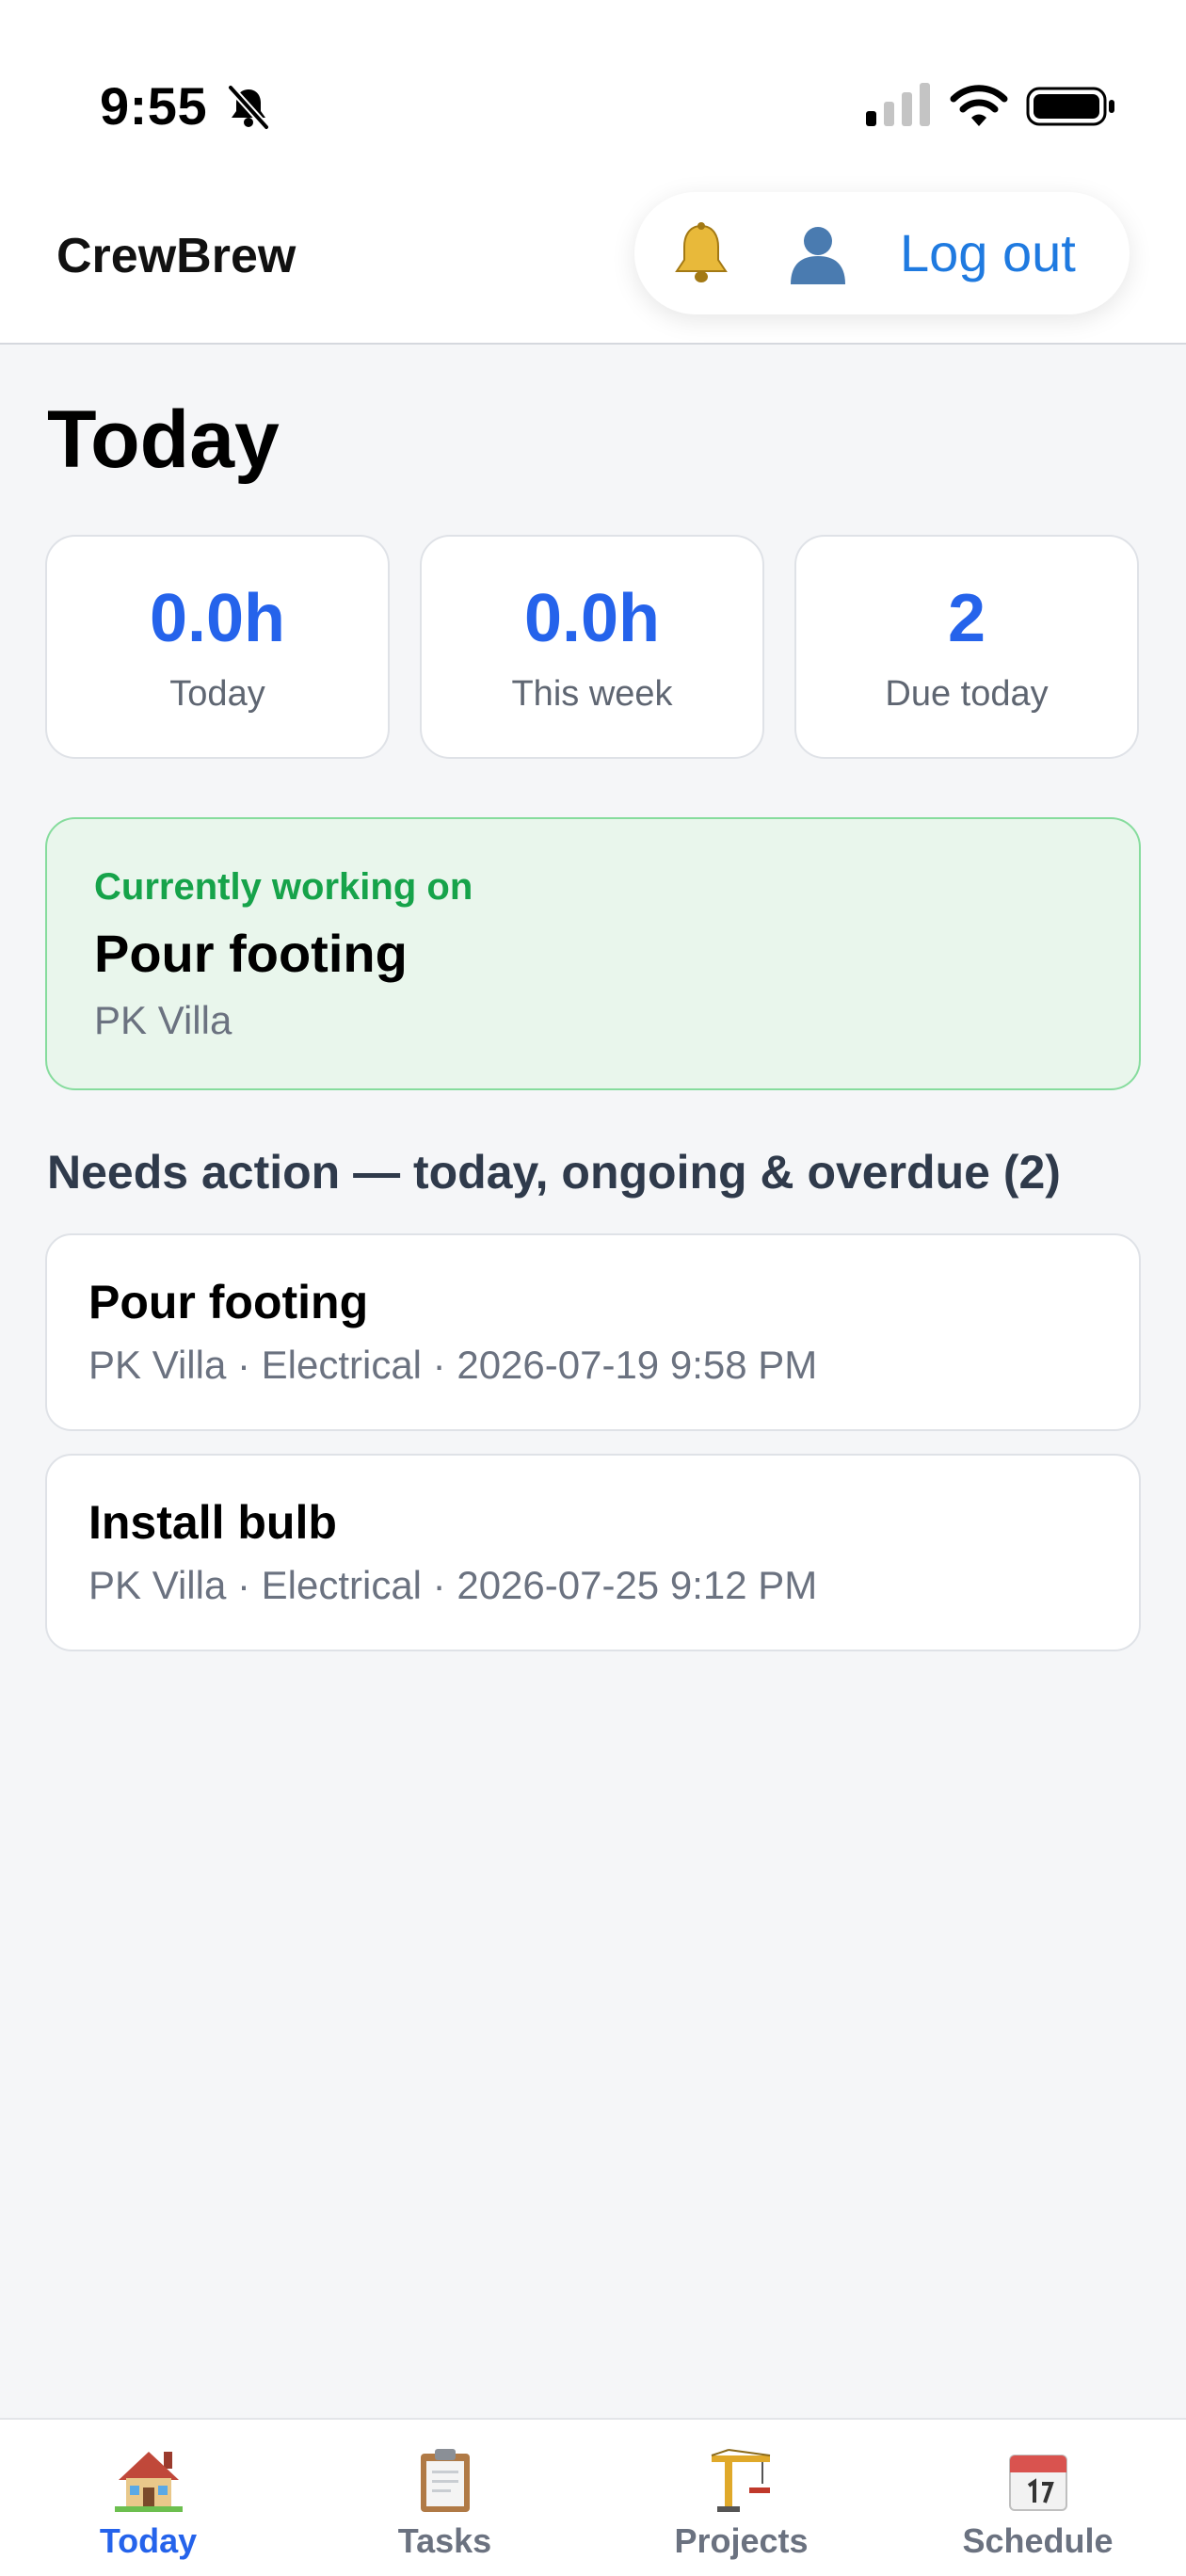  What do you see at coordinates (228, 1302) in the screenshot?
I see `task-title: Pour footing` at bounding box center [228, 1302].